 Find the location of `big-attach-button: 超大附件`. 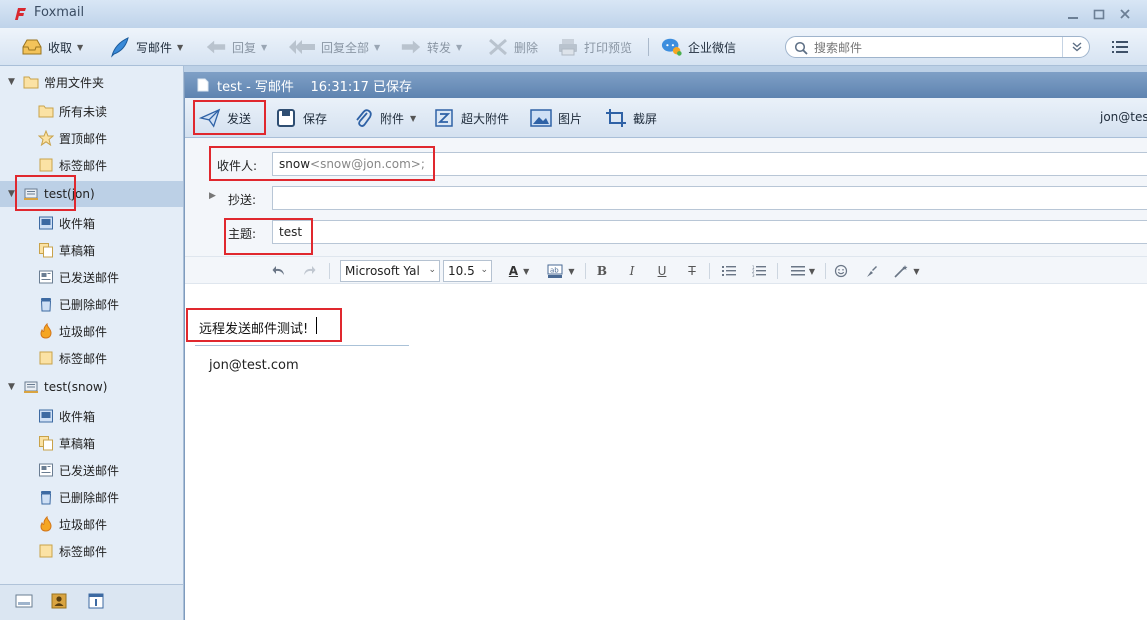

big-attach-button: 超大附件 is located at coordinates (471, 118).